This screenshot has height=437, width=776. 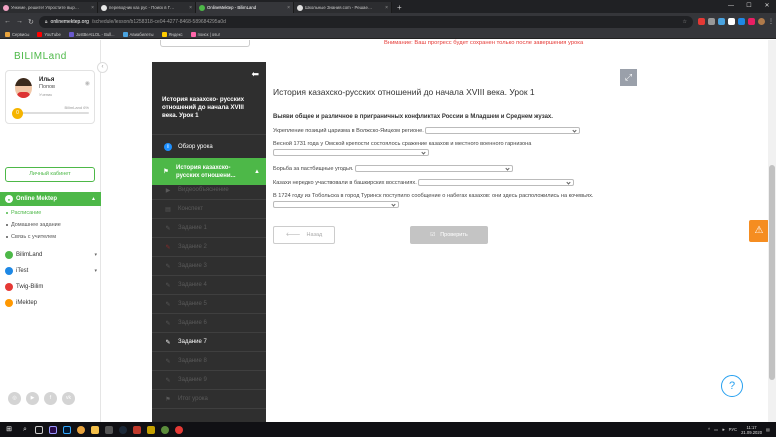 What do you see at coordinates (25, 429) in the screenshot?
I see `search-icon: ⌕` at bounding box center [25, 429].